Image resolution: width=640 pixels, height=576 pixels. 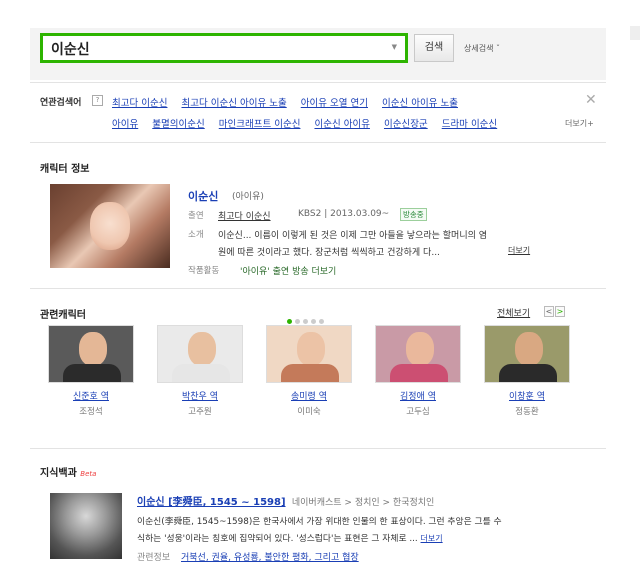 What do you see at coordinates (549, 311) in the screenshot?
I see `prev-arrow-icon: <` at bounding box center [549, 311].